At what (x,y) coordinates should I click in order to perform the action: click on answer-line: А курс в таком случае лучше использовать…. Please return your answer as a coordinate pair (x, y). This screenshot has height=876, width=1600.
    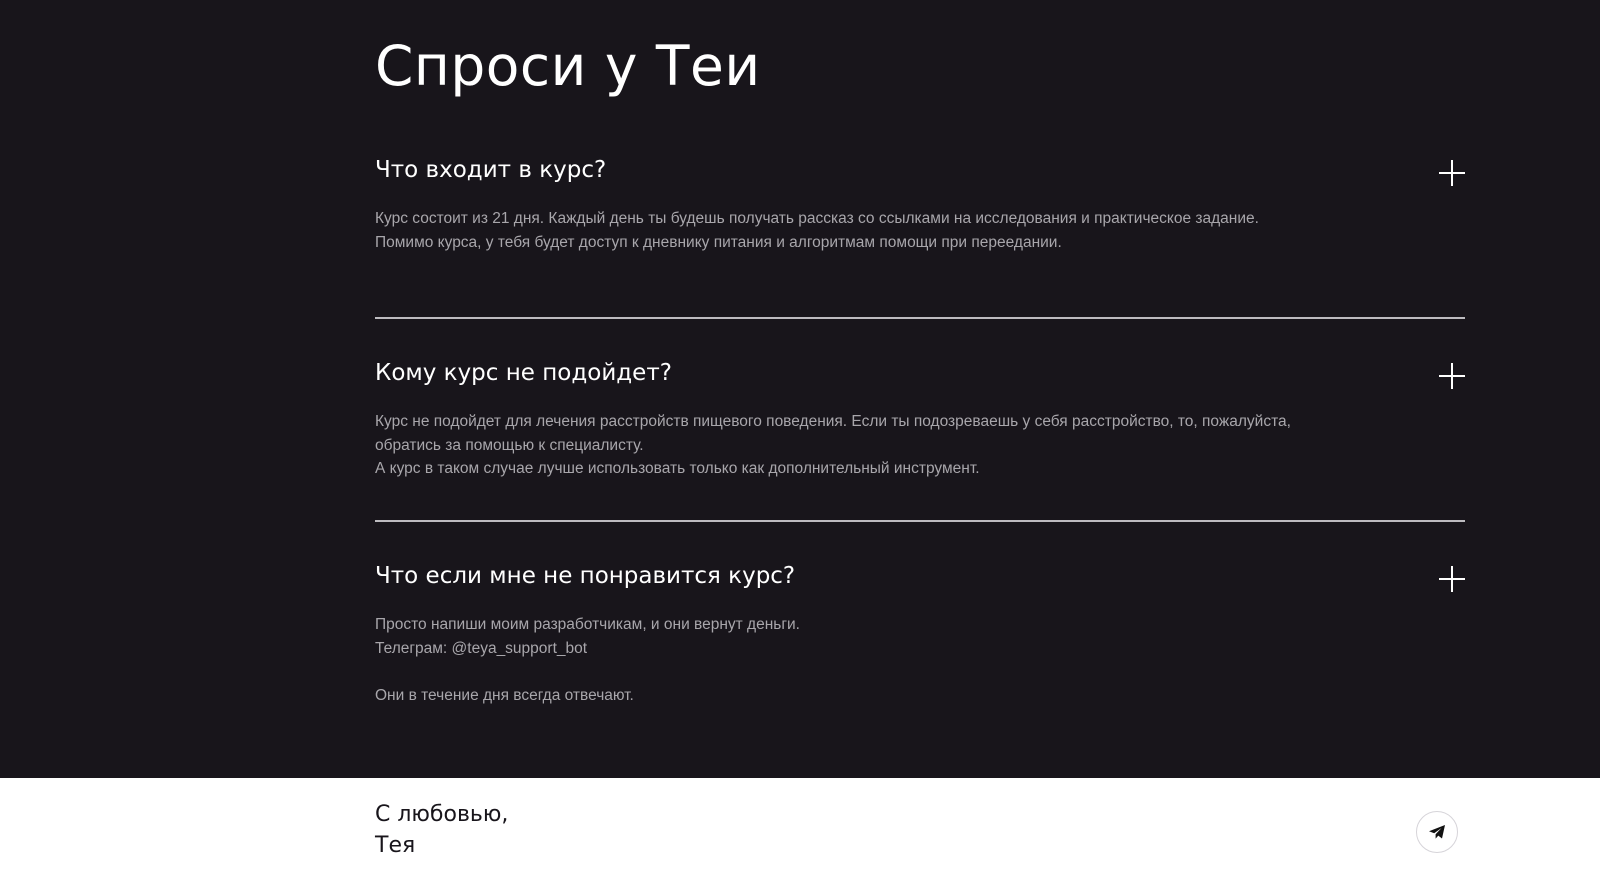
    Looking at the image, I should click on (677, 468).